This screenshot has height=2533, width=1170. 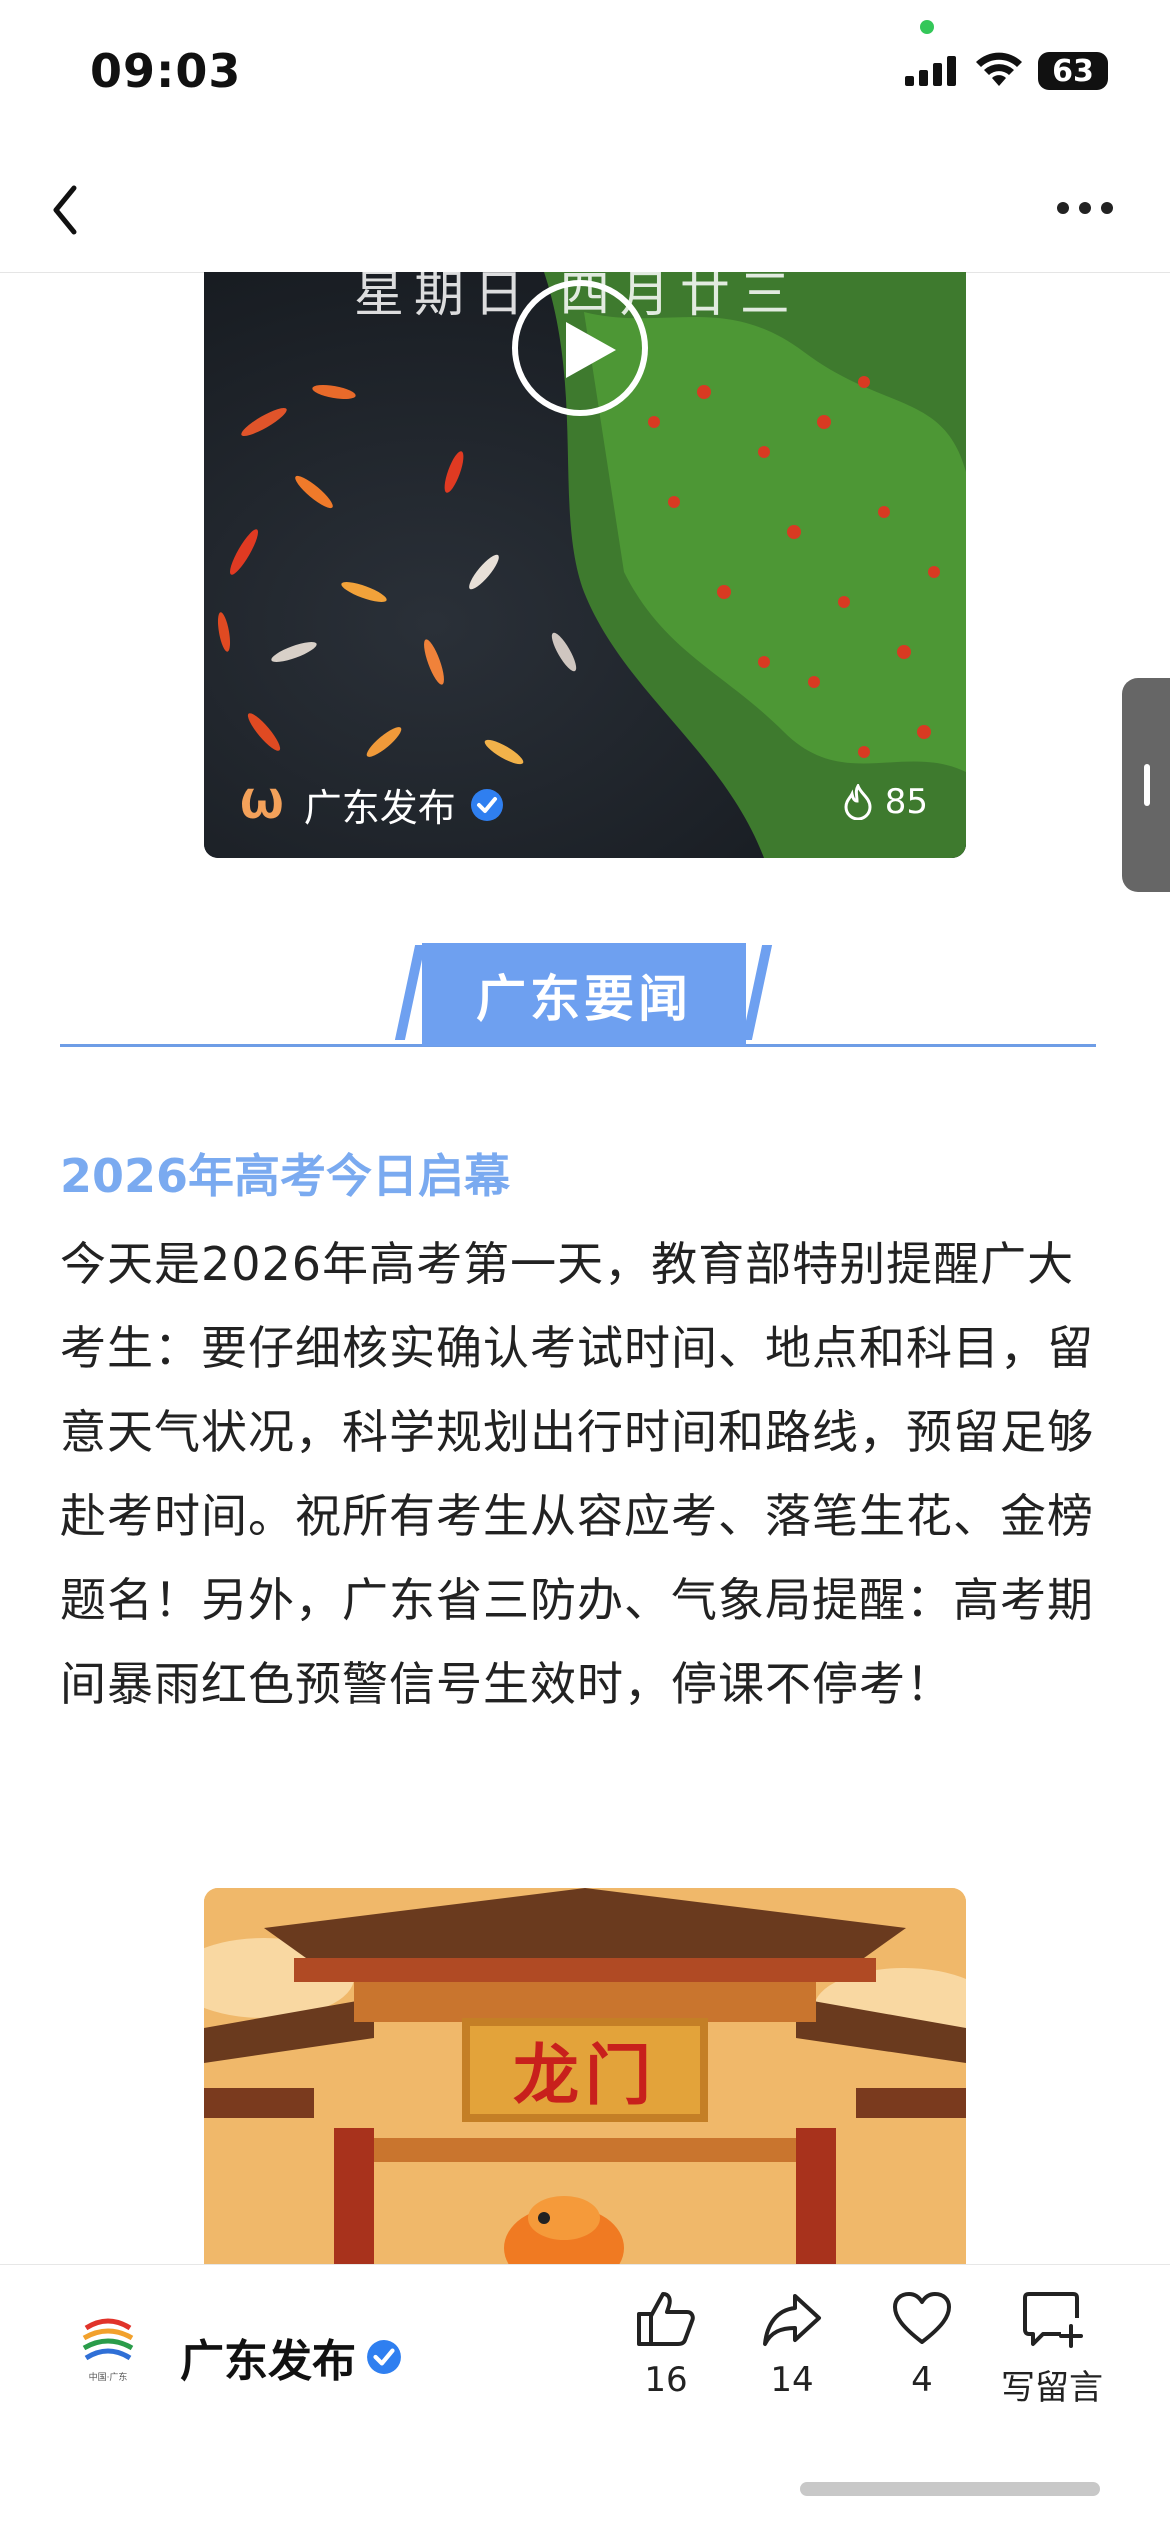 I want to click on gate-plaque: 龙门, so click(x=585, y=2070).